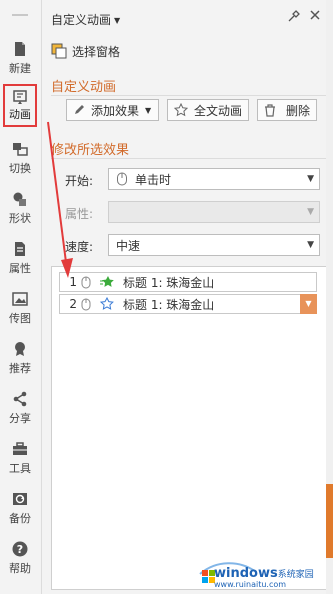 This screenshot has width=333, height=594. Describe the element at coordinates (315, 15) in the screenshot. I see `close-icon` at that location.